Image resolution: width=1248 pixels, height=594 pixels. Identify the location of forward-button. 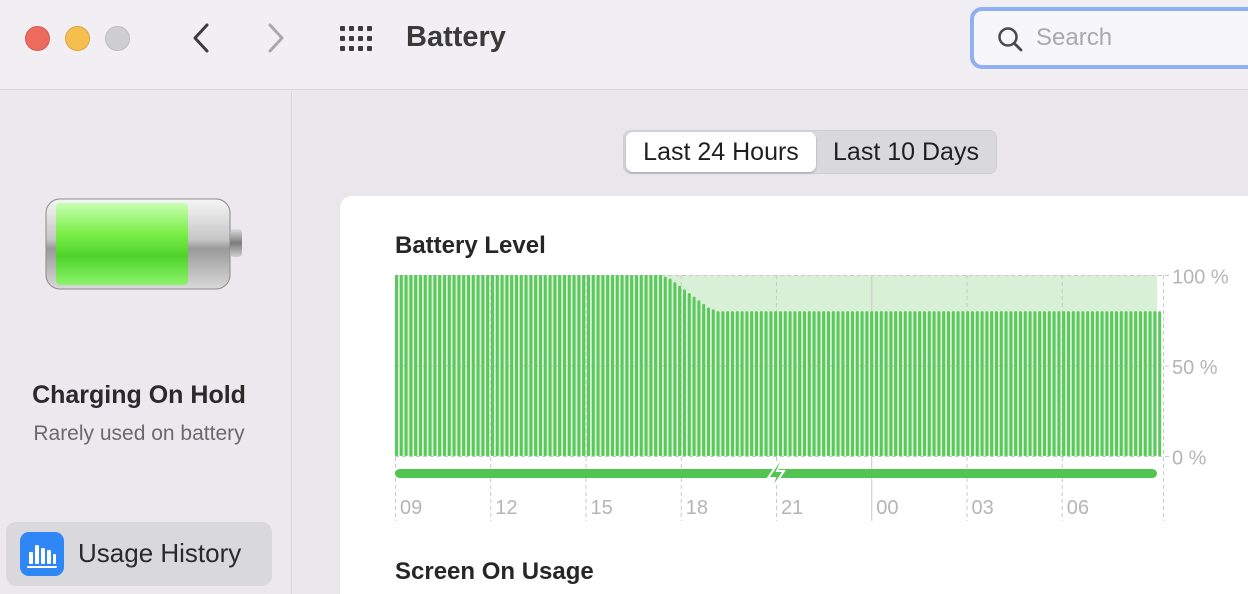
(276, 38).